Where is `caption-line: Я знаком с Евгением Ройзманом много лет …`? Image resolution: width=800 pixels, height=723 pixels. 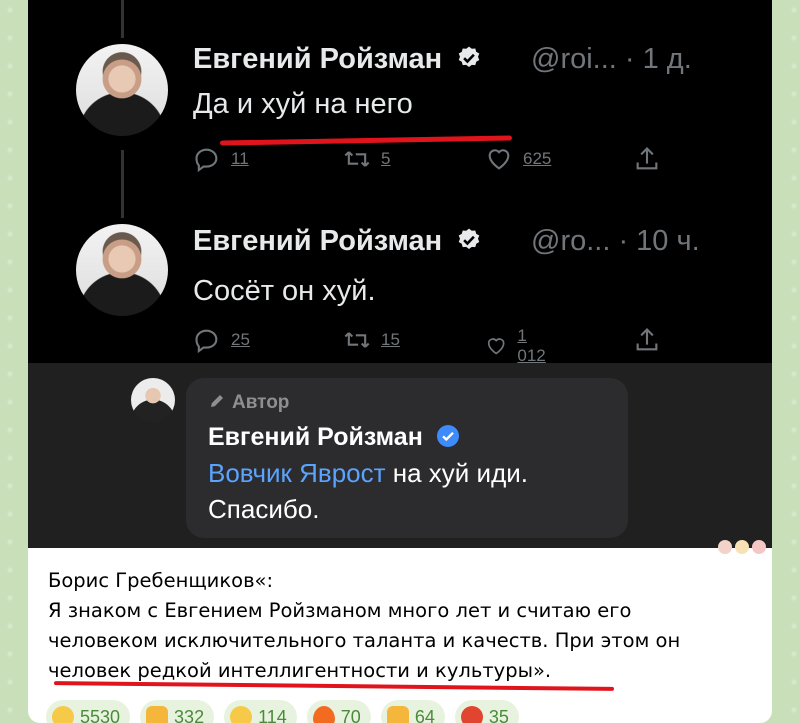
caption-line: Я знаком с Евгением Ройзманом много лет … is located at coordinates (340, 610).